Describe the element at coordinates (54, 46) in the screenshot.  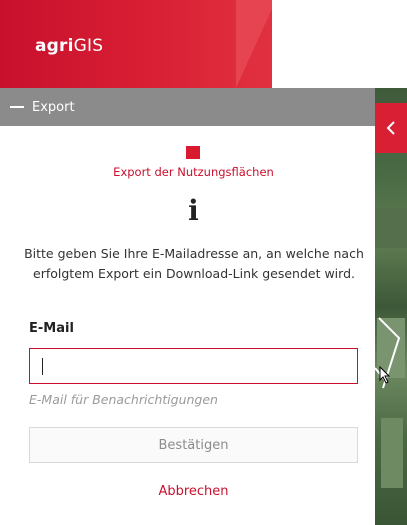
I see `logo-bold-part: agri` at that location.